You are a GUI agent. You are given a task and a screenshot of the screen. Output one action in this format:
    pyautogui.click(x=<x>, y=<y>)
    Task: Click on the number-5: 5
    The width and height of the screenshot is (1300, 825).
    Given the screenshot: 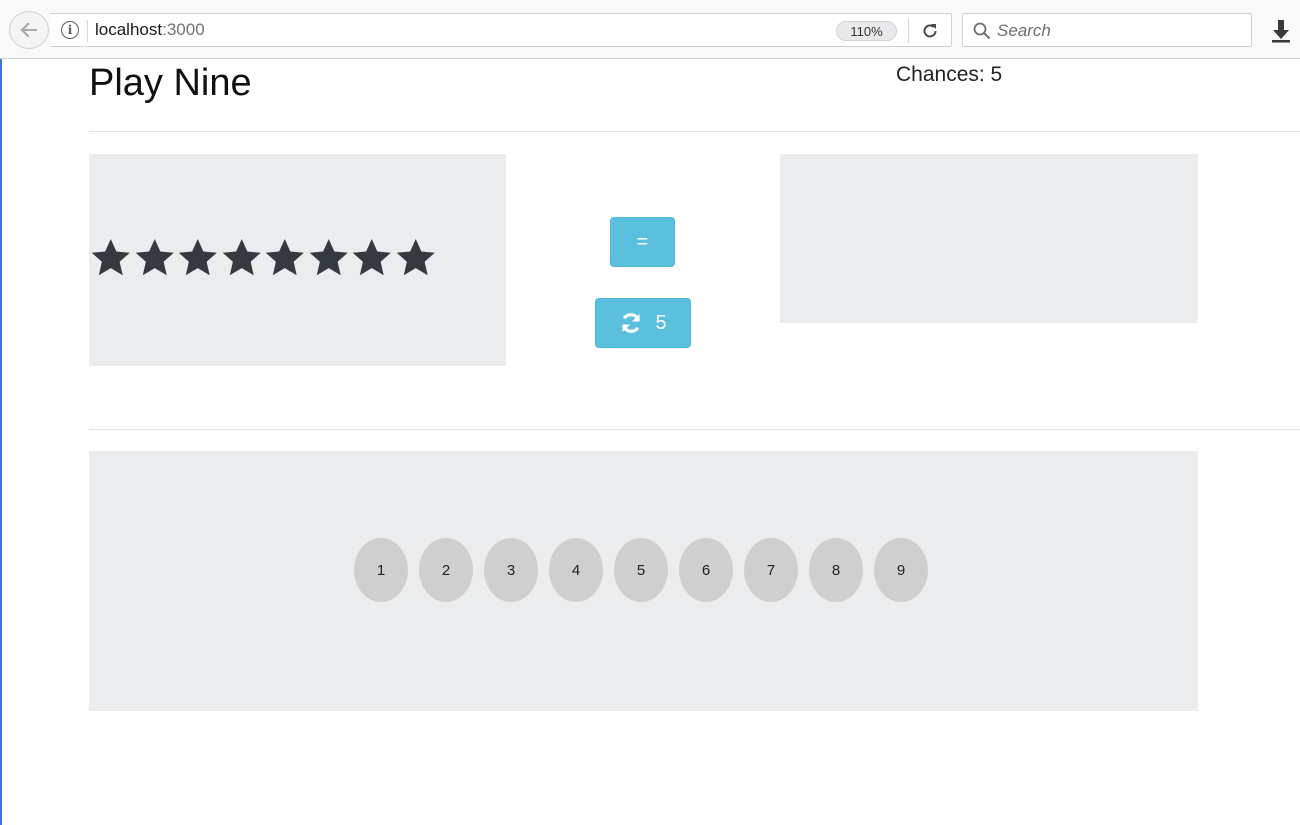 What is the action you would take?
    pyautogui.click(x=641, y=570)
    